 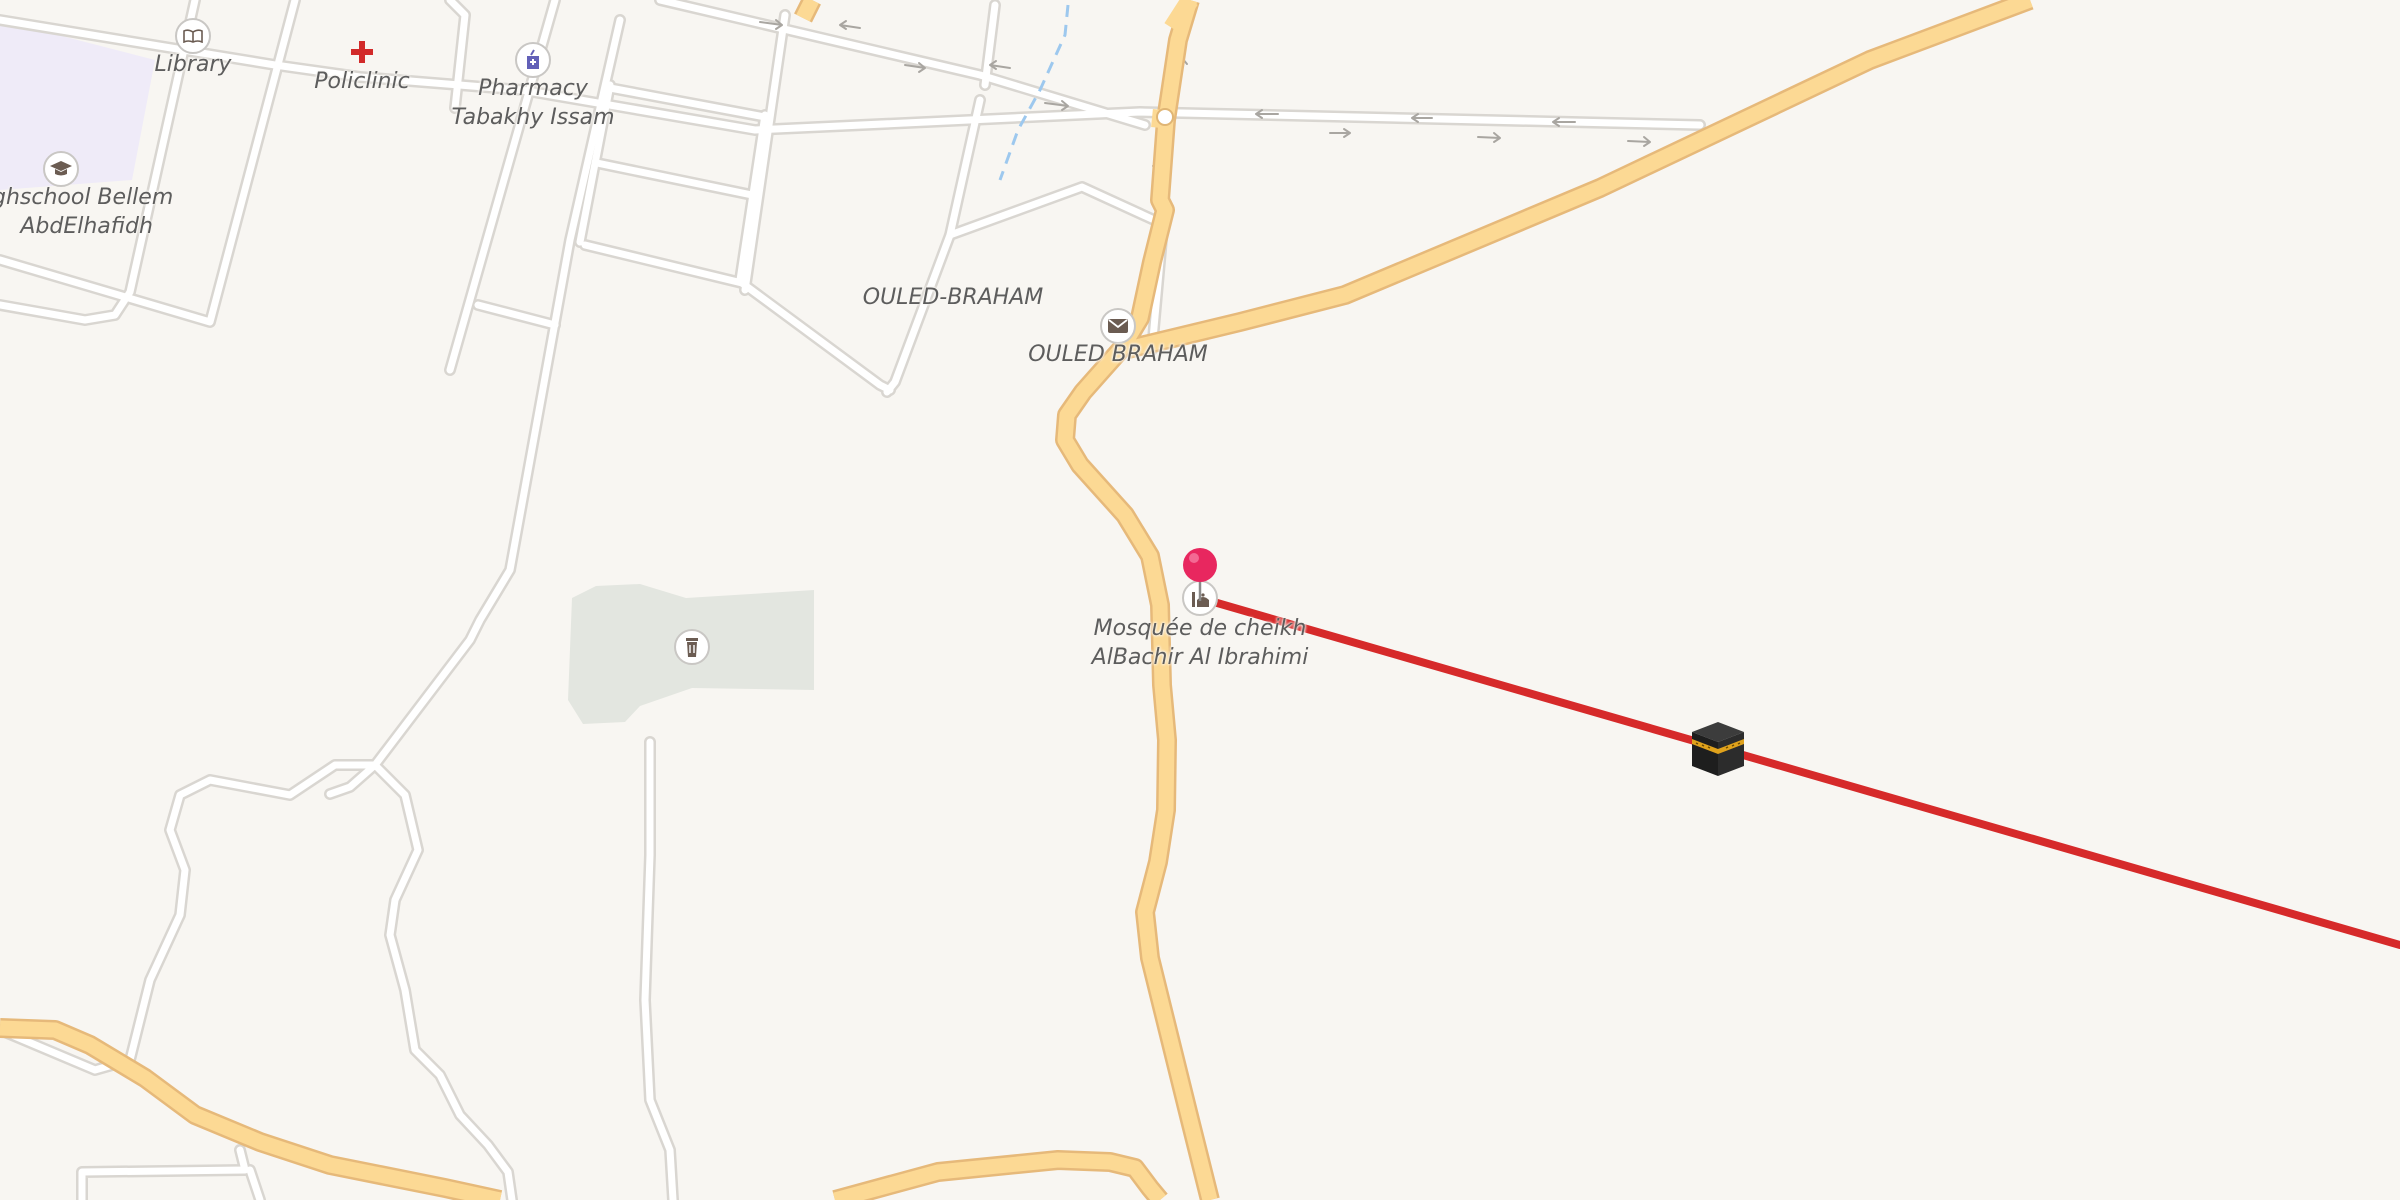 What do you see at coordinates (692, 647) in the screenshot?
I see `grave-icon` at bounding box center [692, 647].